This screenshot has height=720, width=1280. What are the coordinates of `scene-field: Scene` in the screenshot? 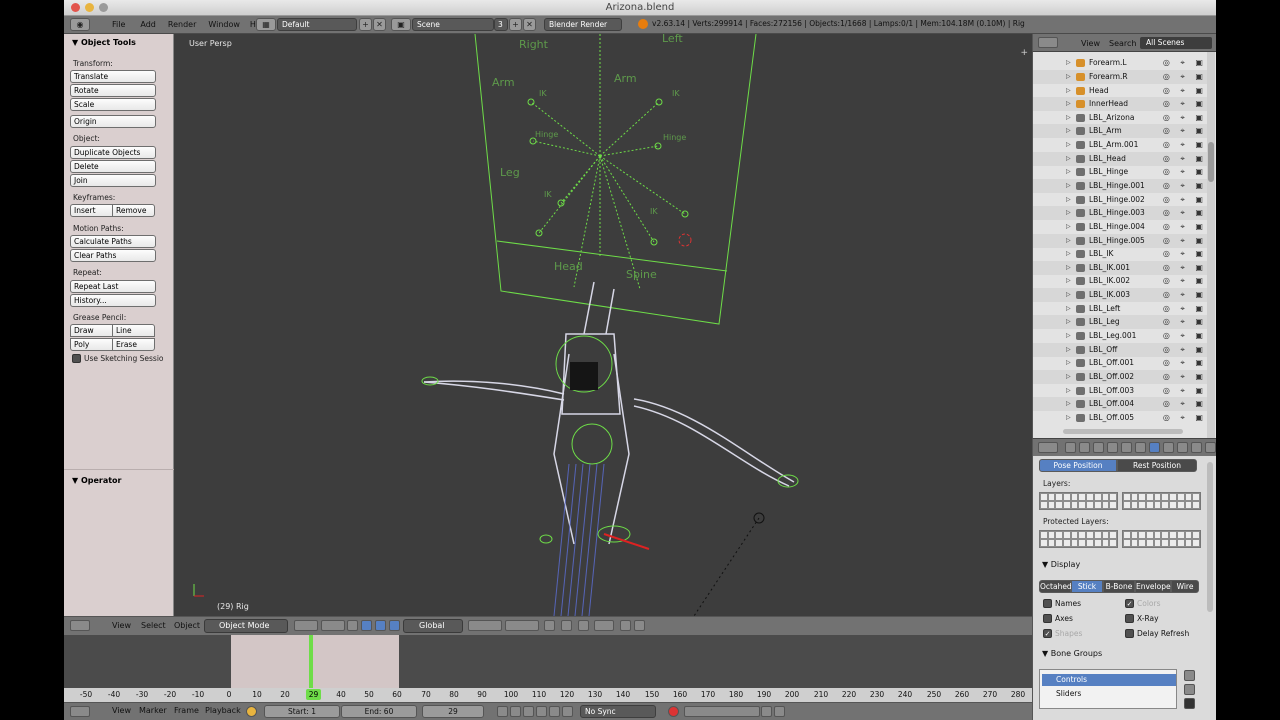 It's located at (453, 24).